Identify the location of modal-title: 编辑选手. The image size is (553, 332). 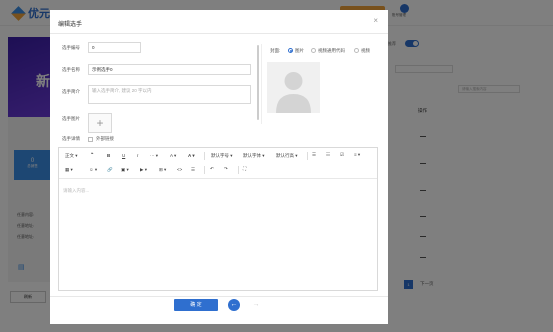
(70, 25).